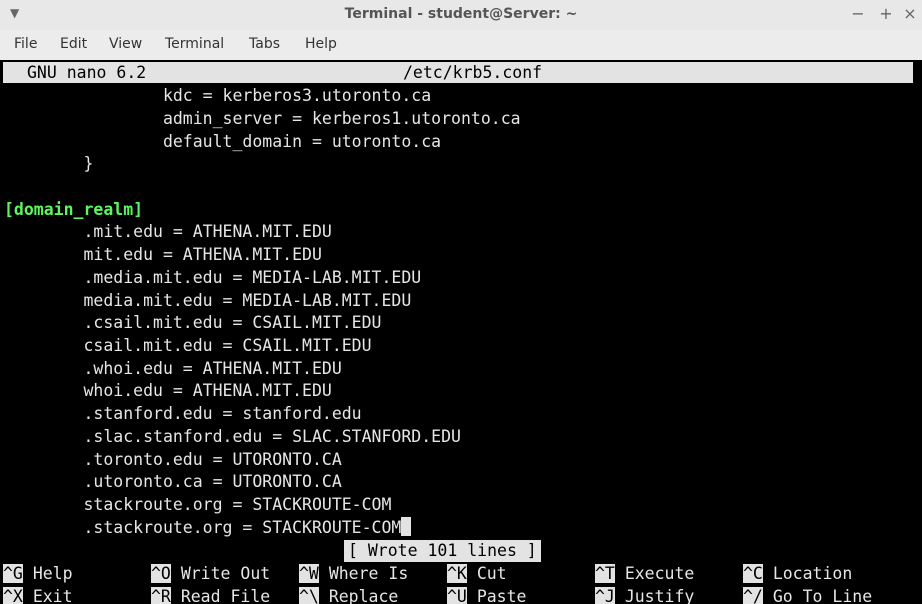 The height and width of the screenshot is (604, 922). What do you see at coordinates (52, 595) in the screenshot?
I see `shortcut-label: Exit` at bounding box center [52, 595].